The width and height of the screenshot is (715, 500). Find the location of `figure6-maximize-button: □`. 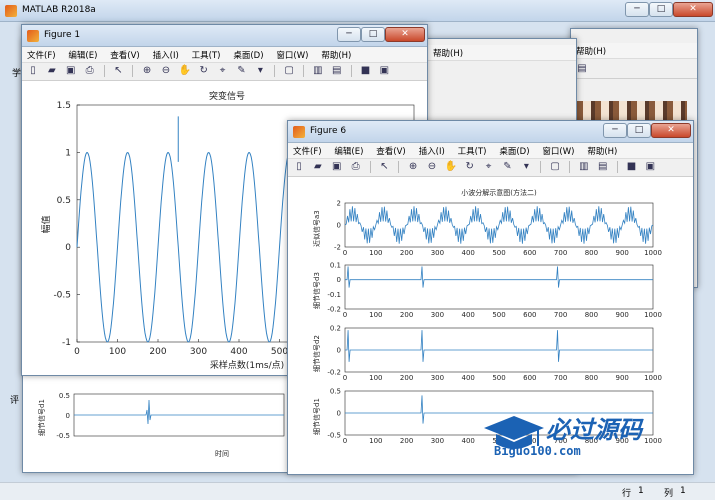

figure6-maximize-button: □ is located at coordinates (639, 130).